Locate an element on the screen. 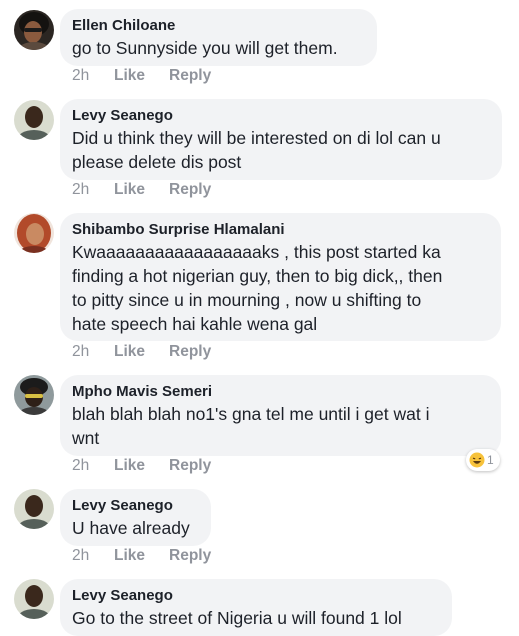 The image size is (519, 636). comment-text-line: U have already is located at coordinates (131, 528).